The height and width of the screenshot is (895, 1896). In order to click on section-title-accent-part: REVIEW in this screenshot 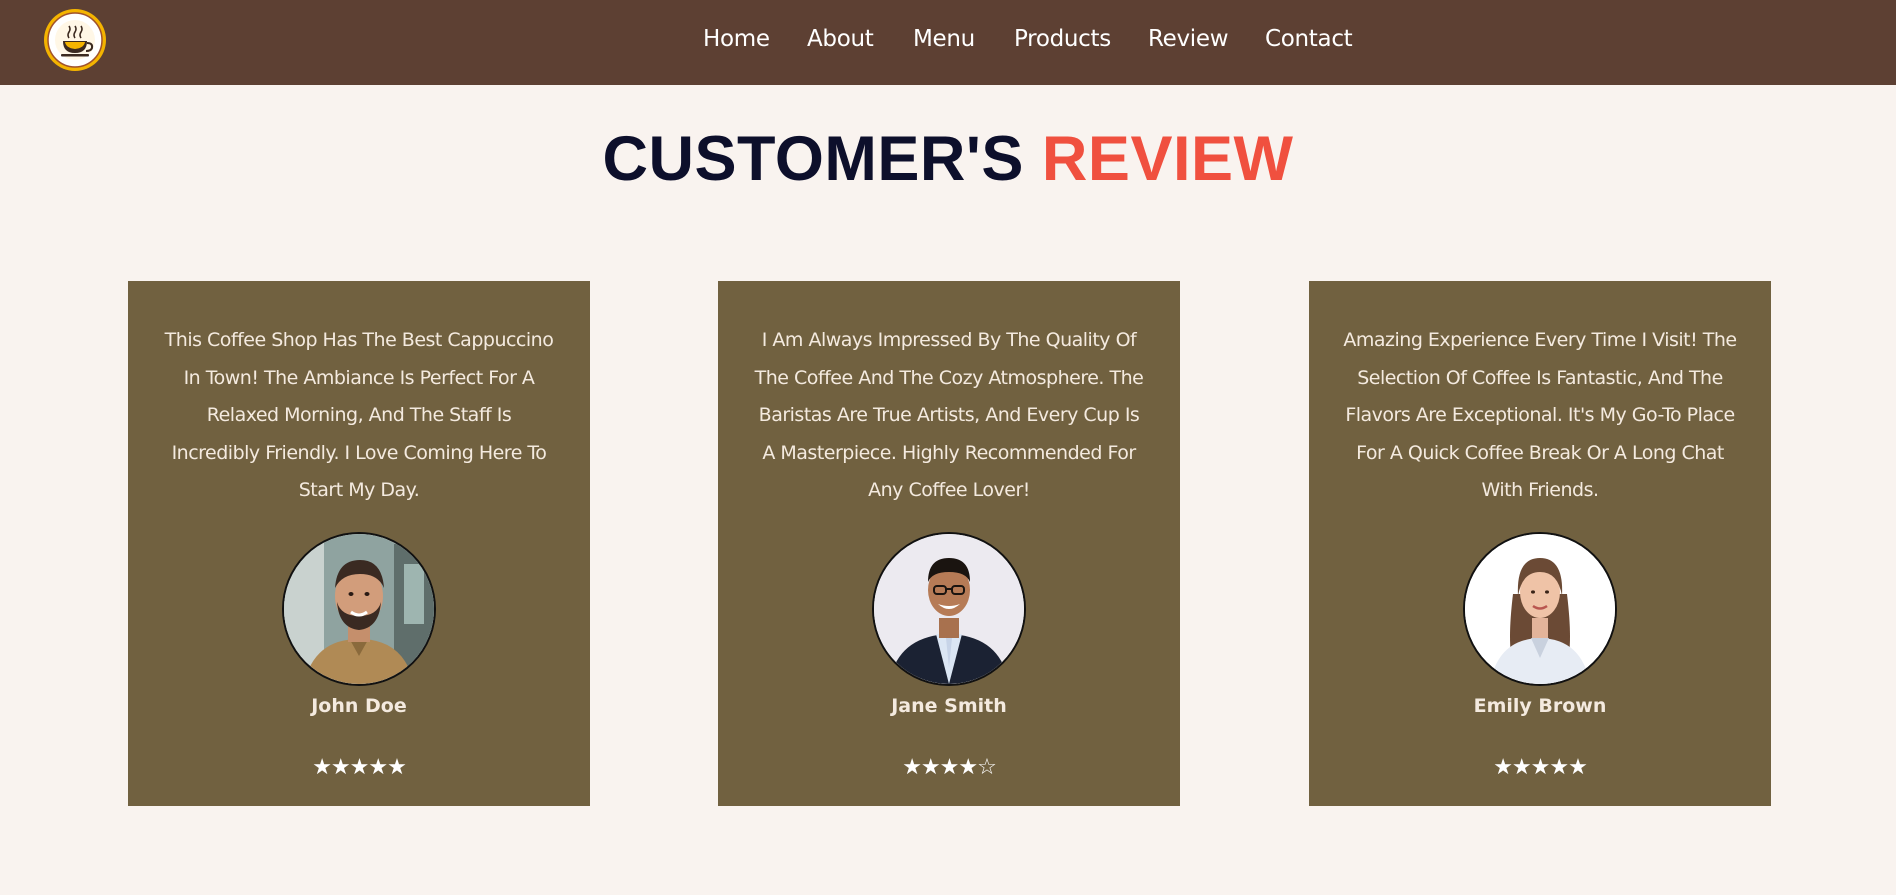, I will do `click(1167, 159)`.